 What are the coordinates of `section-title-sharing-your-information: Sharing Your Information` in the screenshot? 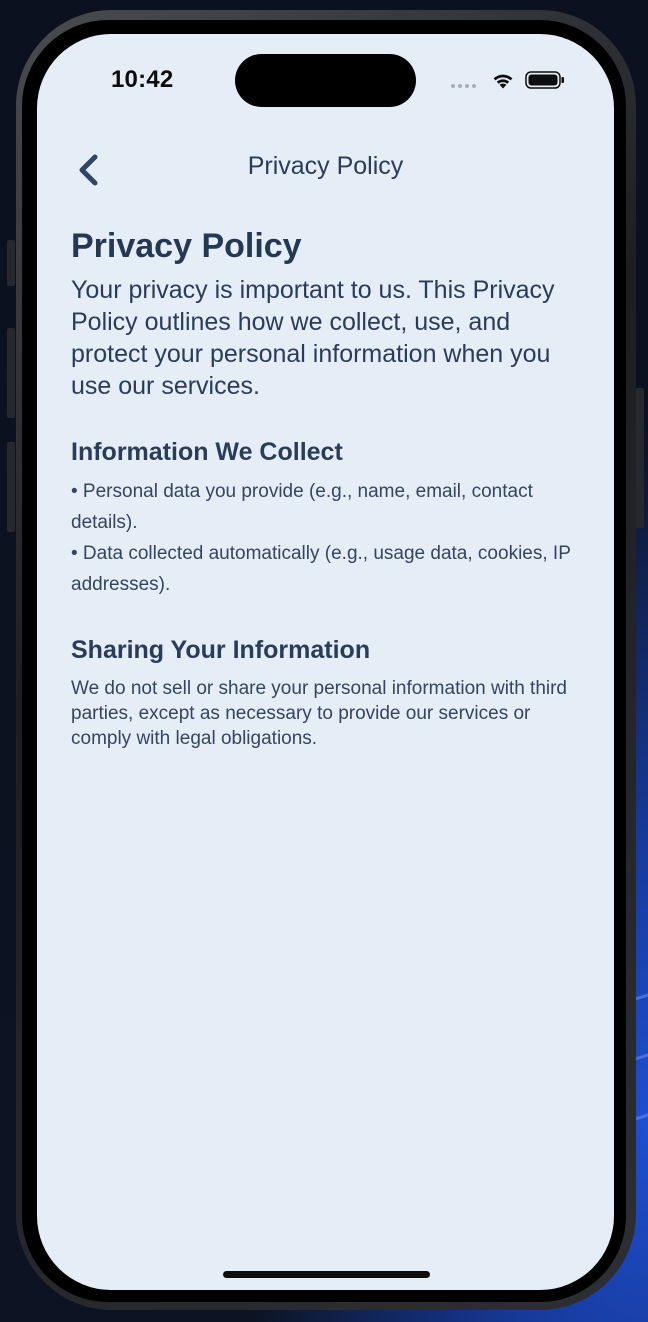 It's located at (221, 650).